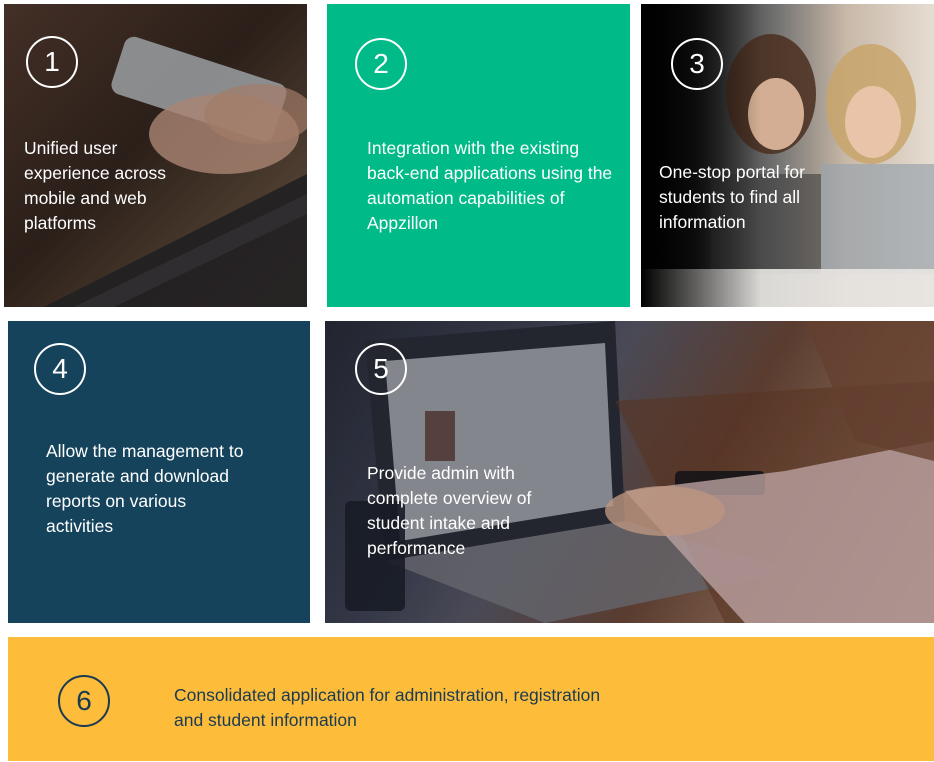  What do you see at coordinates (52, 62) in the screenshot?
I see `step-number-badge: 1` at bounding box center [52, 62].